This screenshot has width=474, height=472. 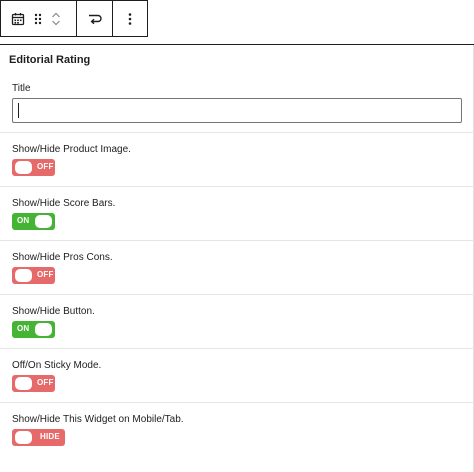 I want to click on block-toolbar-group-transform, so click(x=95, y=18).